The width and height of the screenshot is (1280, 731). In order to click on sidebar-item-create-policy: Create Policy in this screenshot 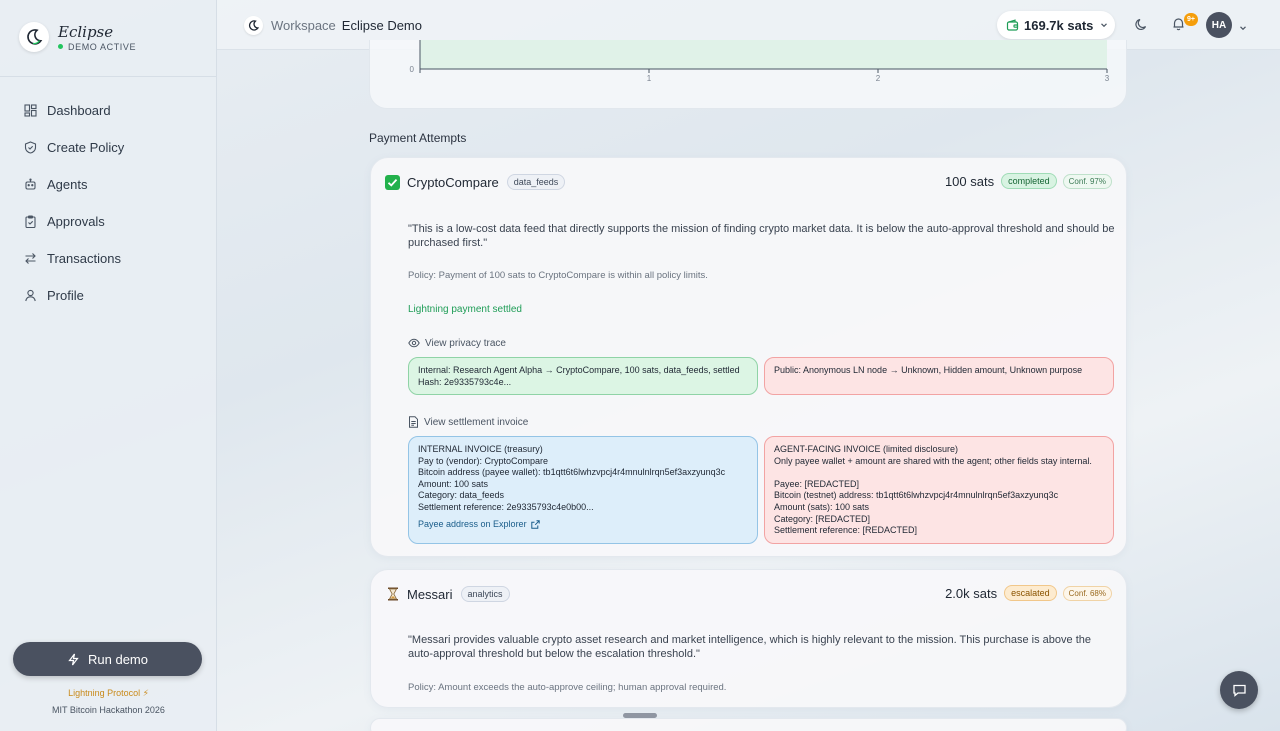, I will do `click(108, 147)`.